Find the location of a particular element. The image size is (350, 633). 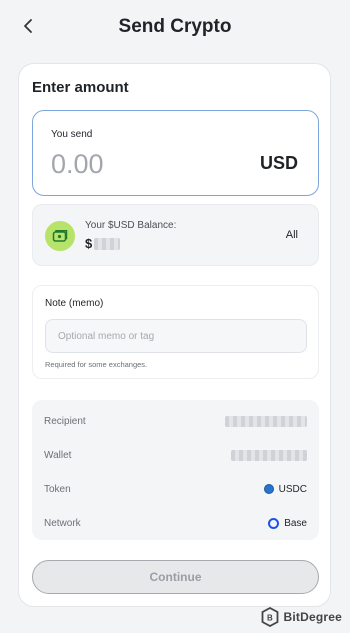

detail-row-network: Network Base is located at coordinates (175, 523).